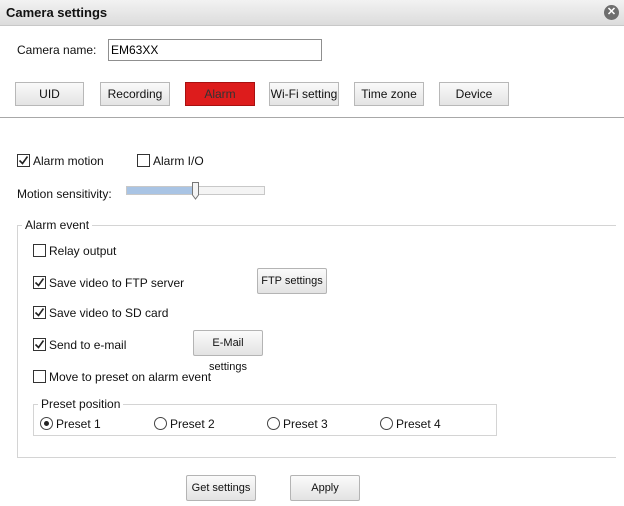 This screenshot has width=624, height=506. What do you see at coordinates (39, 376) in the screenshot?
I see `move-preset-checkbox` at bounding box center [39, 376].